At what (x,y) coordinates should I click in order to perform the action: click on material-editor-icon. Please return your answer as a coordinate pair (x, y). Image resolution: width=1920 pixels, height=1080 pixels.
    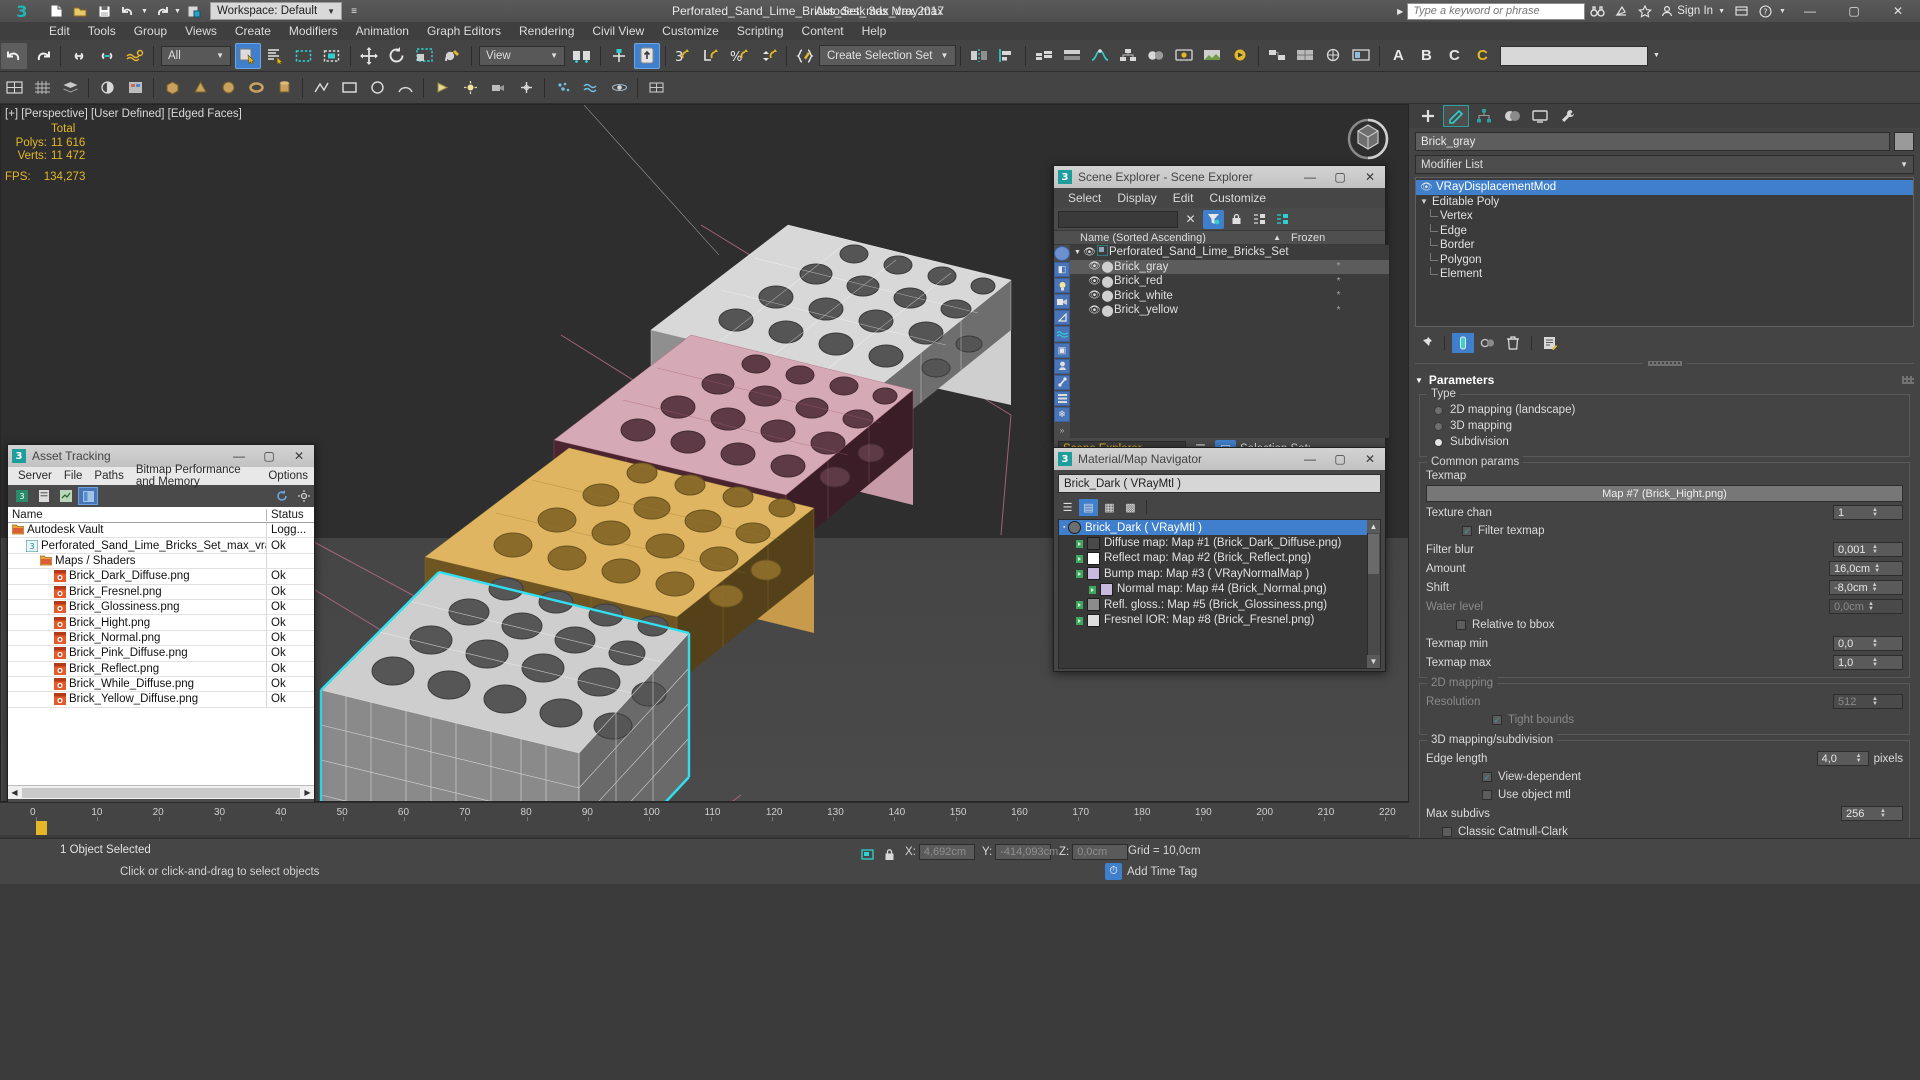
    Looking at the image, I should click on (1156, 56).